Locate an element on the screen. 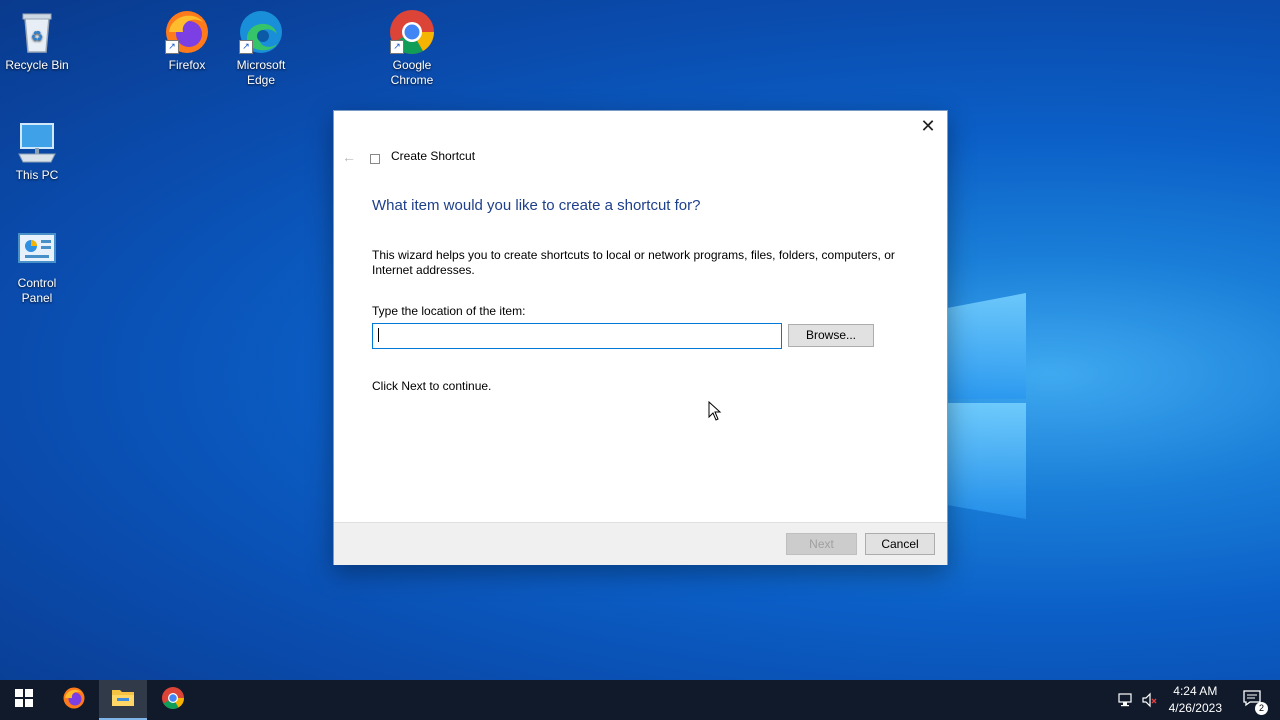 The image size is (1280, 720). cancel-button: Cancel is located at coordinates (900, 544).